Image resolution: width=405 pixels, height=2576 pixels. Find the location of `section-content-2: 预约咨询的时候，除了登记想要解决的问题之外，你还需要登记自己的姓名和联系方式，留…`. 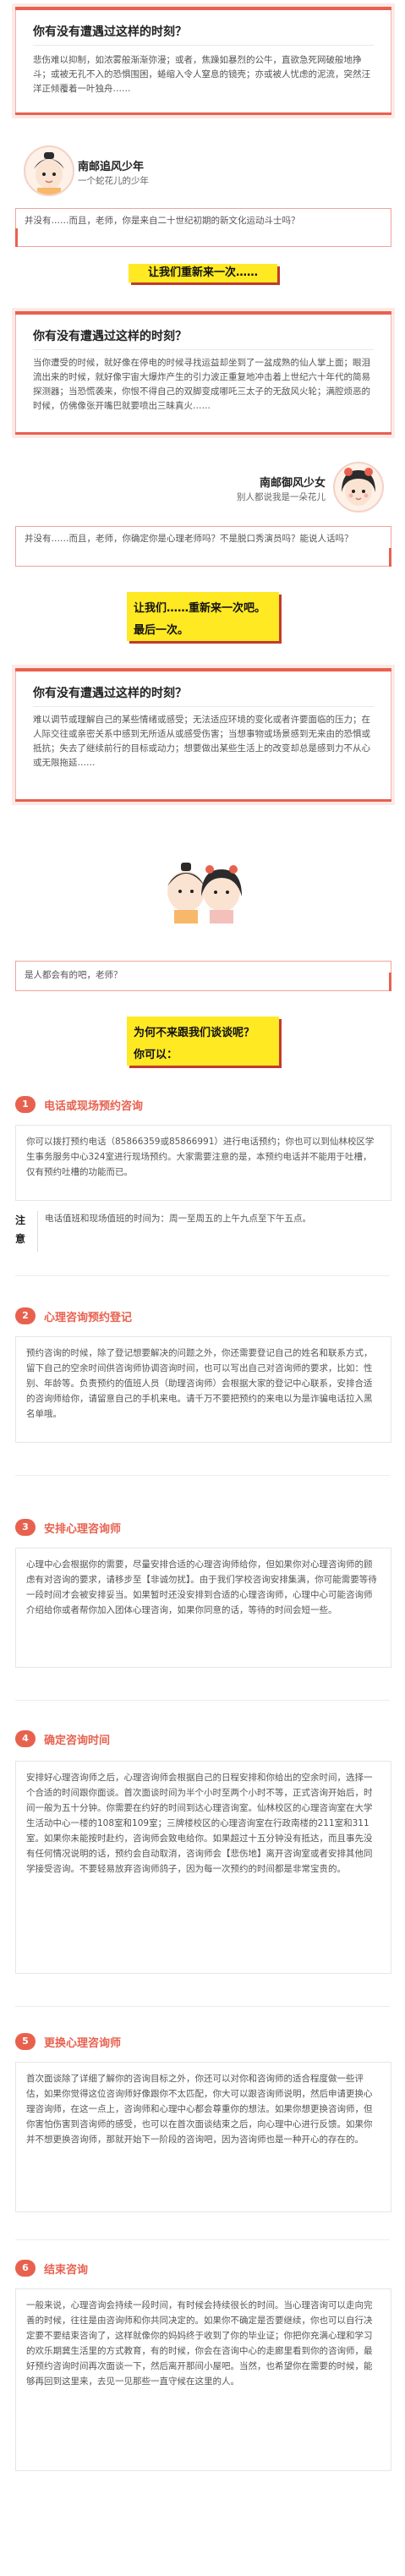

section-content-2: 预约咨询的时候，除了登记想要解决的问题之外，你还需要登记自己的姓名和联系方式，留… is located at coordinates (203, 1389).